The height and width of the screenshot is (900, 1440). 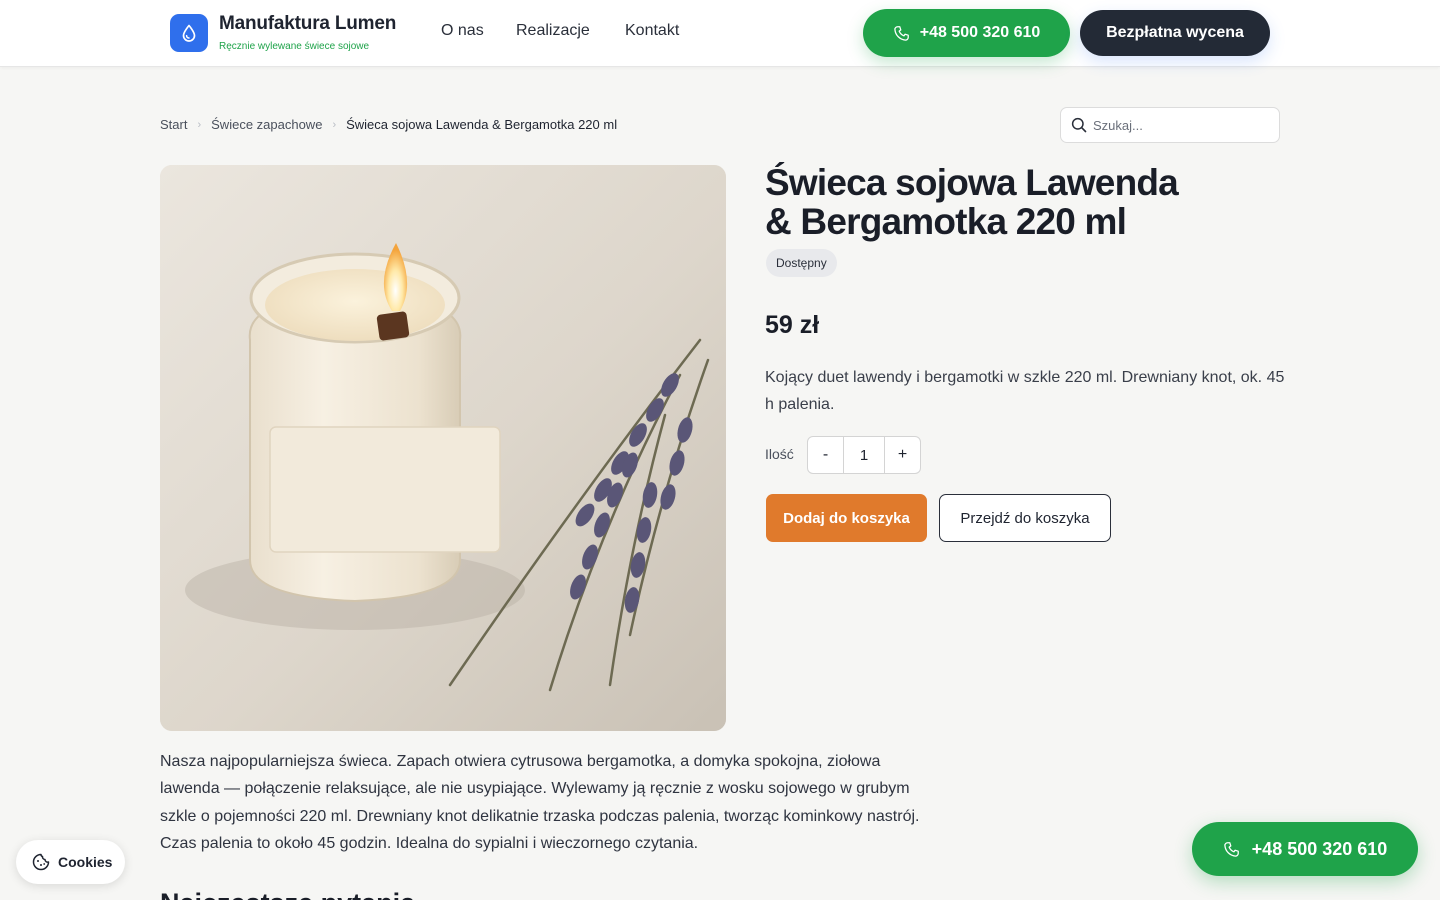 I want to click on quantity-decrease-button: -, so click(x=825, y=455).